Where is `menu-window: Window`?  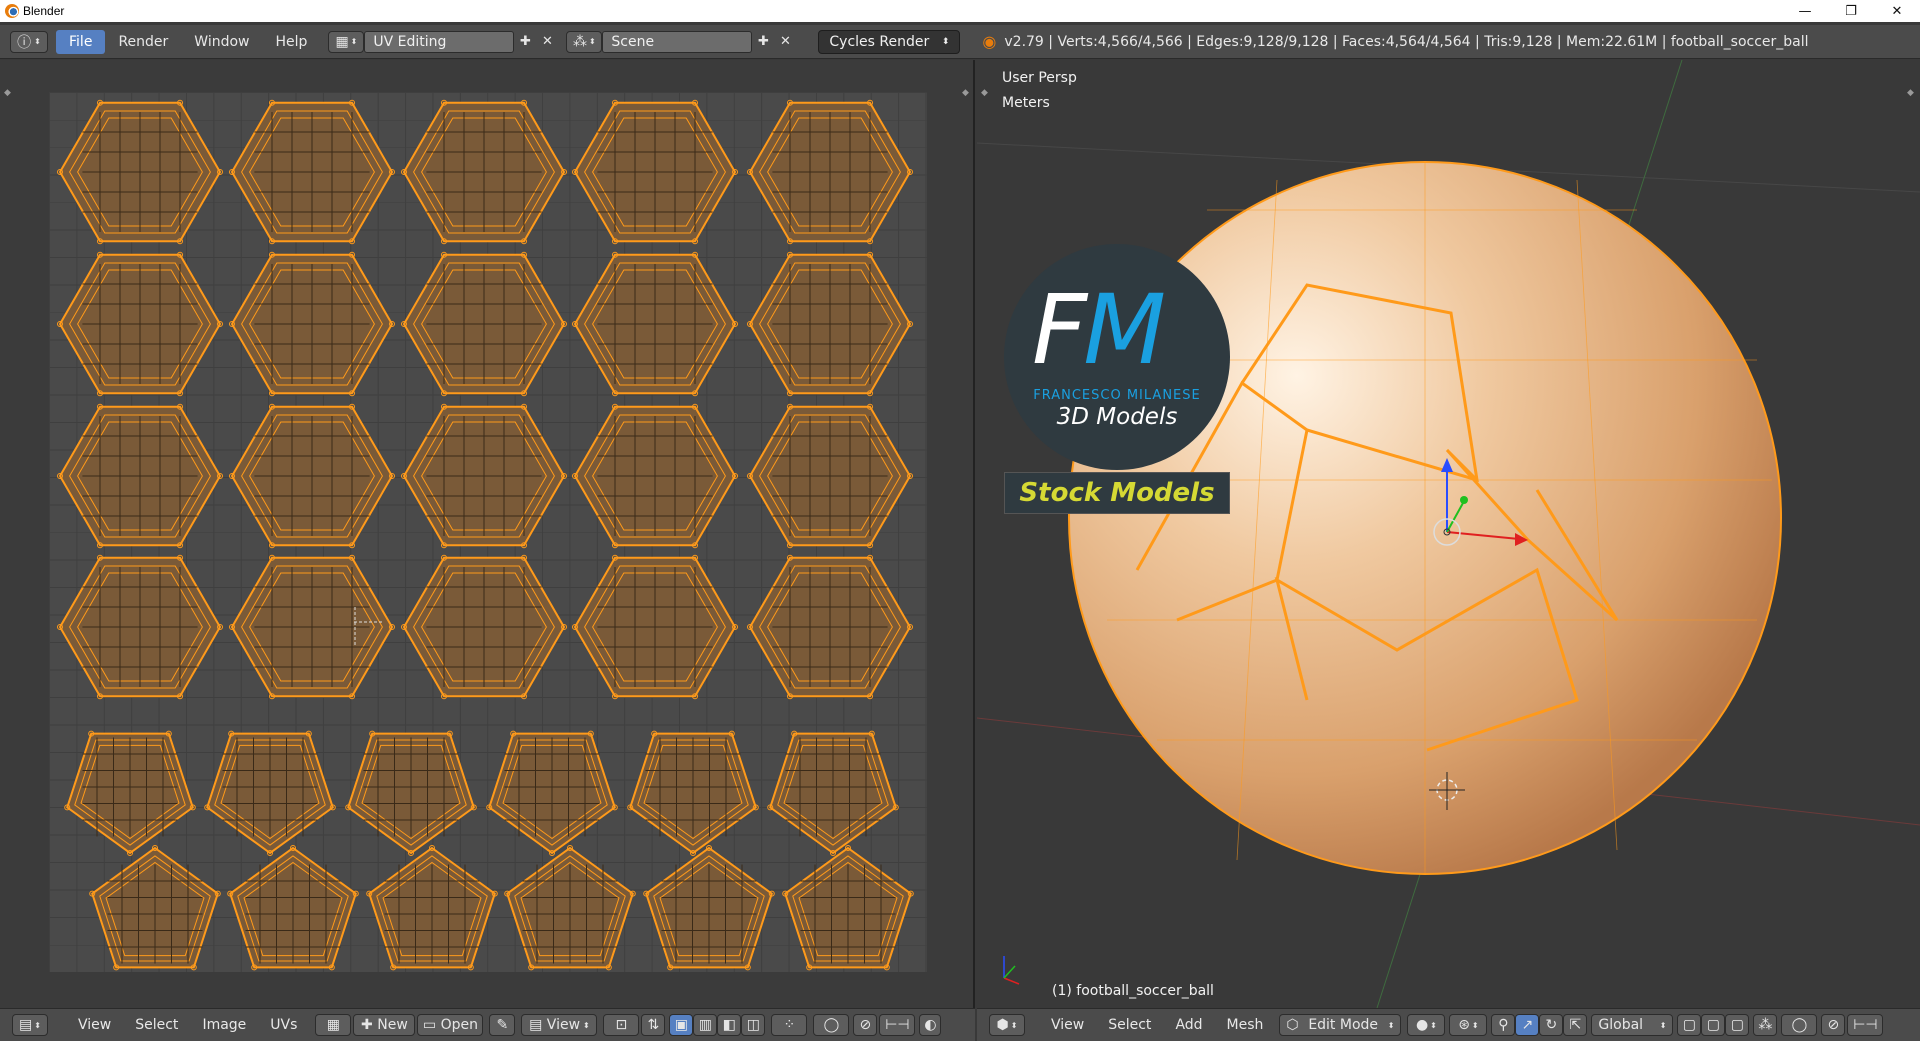 menu-window: Window is located at coordinates (221, 42).